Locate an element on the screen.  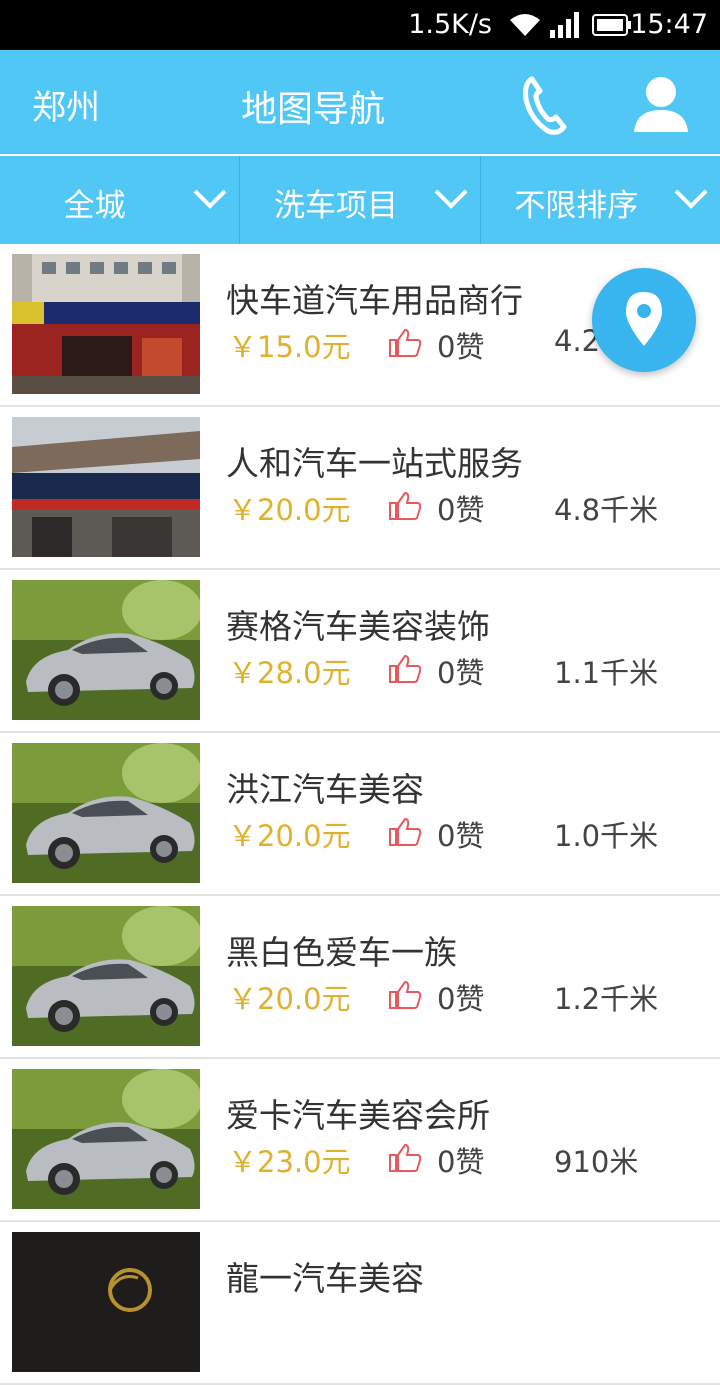
shop-price: ￥28.0元 is located at coordinates (289, 673).